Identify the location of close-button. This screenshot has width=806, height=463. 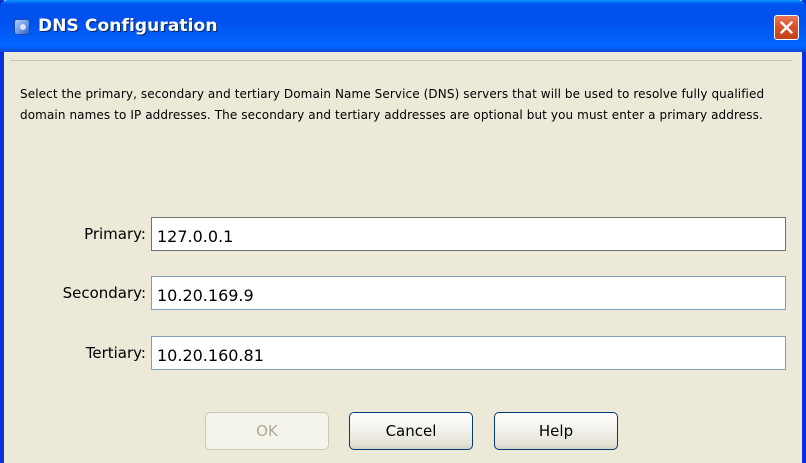
(786, 27).